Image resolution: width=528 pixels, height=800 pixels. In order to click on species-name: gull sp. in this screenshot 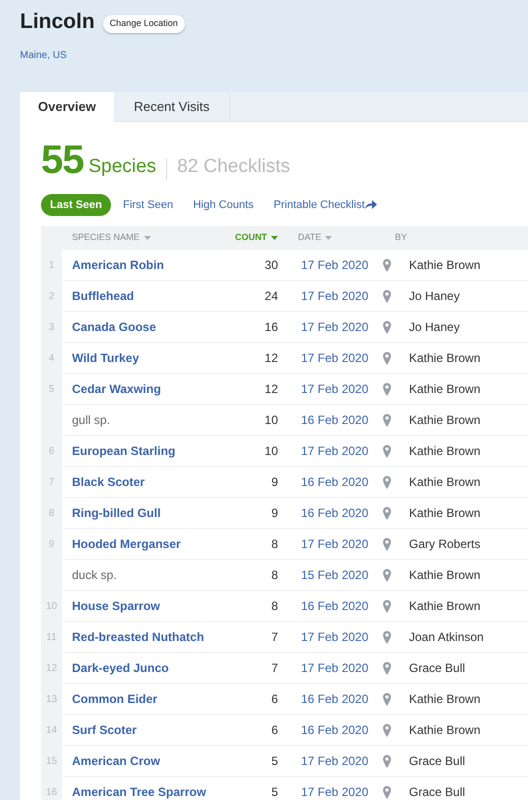, I will do `click(91, 420)`.